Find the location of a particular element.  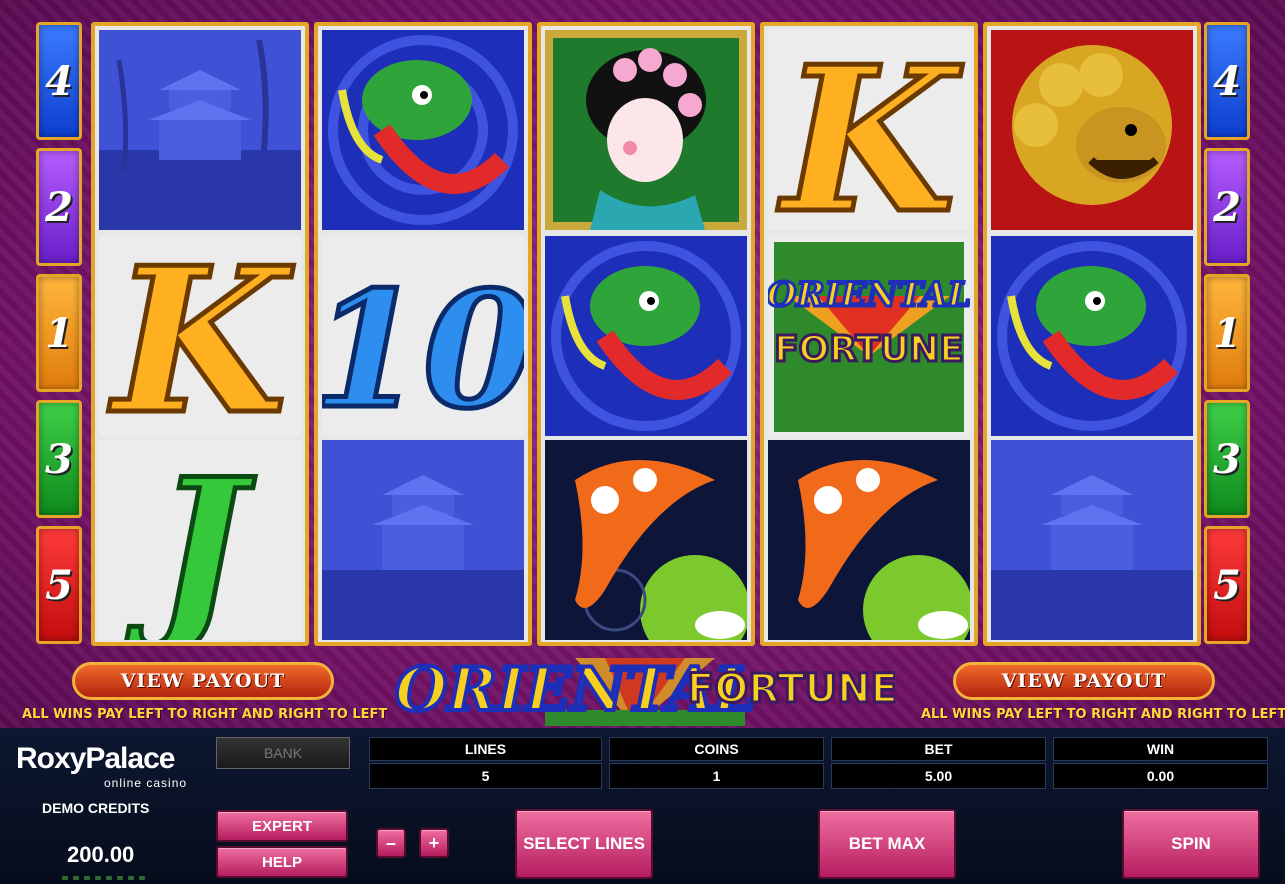

logo-word-top: ORIENTAL is located at coordinates (869, 295).